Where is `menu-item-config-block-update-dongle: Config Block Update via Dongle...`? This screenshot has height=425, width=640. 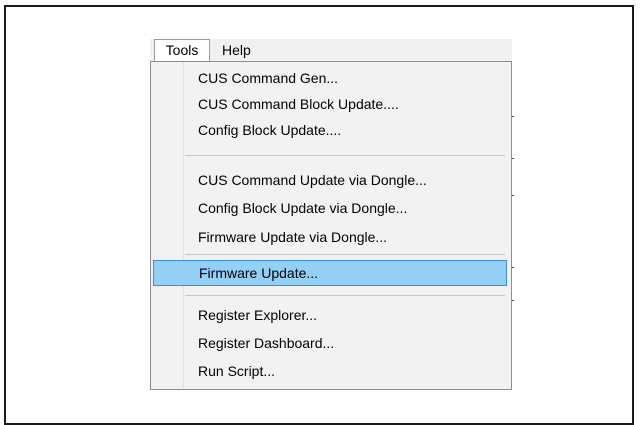 menu-item-config-block-update-dongle: Config Block Update via Dongle... is located at coordinates (331, 208).